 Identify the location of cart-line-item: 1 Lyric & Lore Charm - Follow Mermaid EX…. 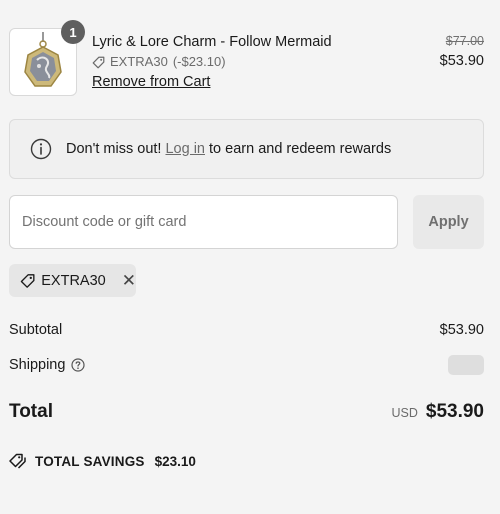
(246, 58).